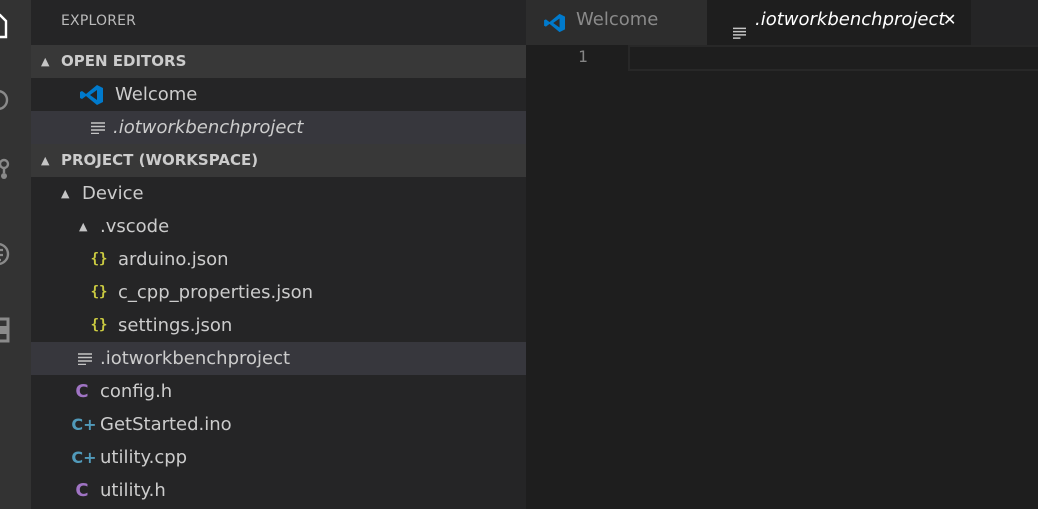 This screenshot has height=509, width=1038. Describe the element at coordinates (278, 424) in the screenshot. I see `tree-file-getstarted-ino: C+ GetStarted.ino` at that location.